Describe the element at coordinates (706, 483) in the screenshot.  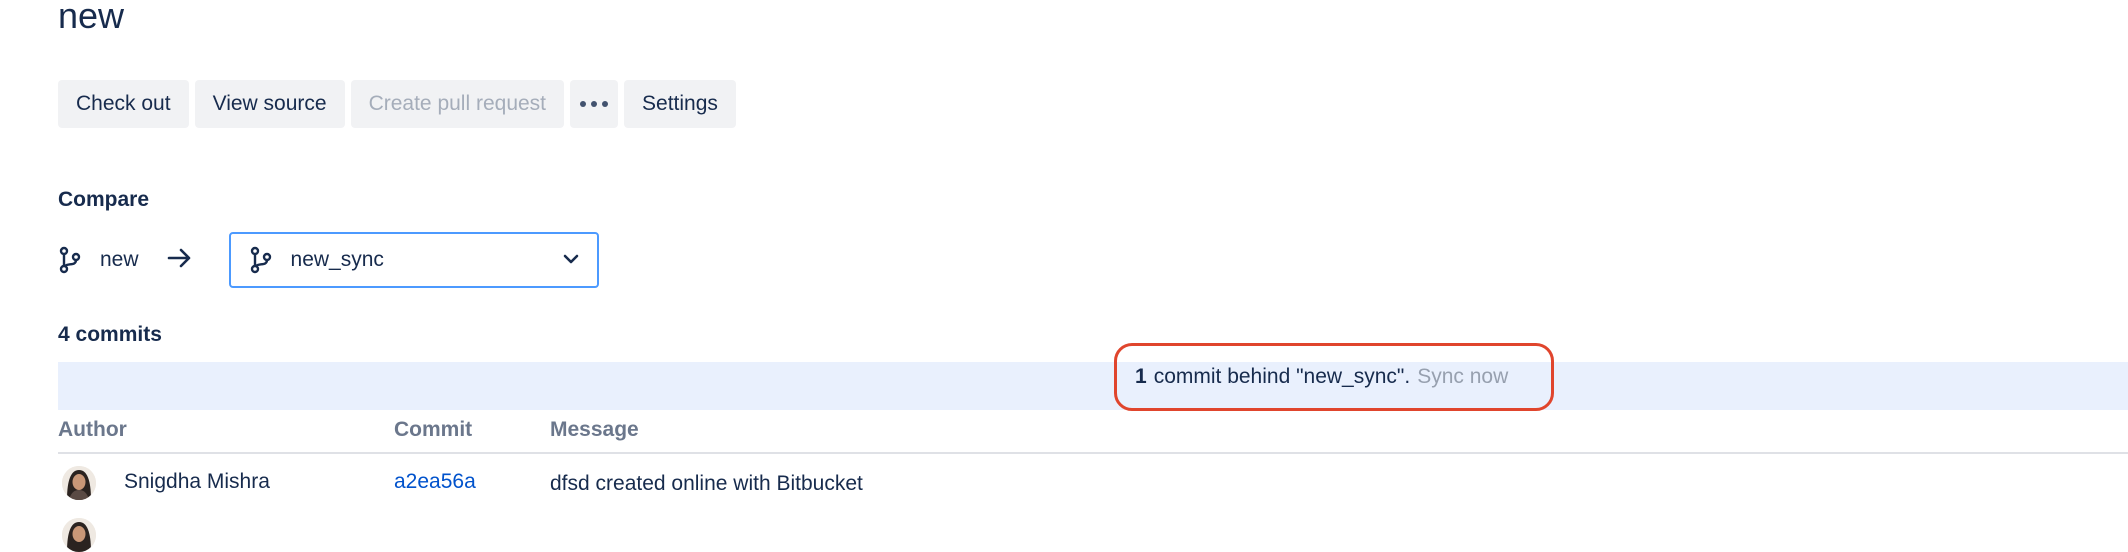
I see `commit-message: dfsd created online with Bitbucket` at that location.